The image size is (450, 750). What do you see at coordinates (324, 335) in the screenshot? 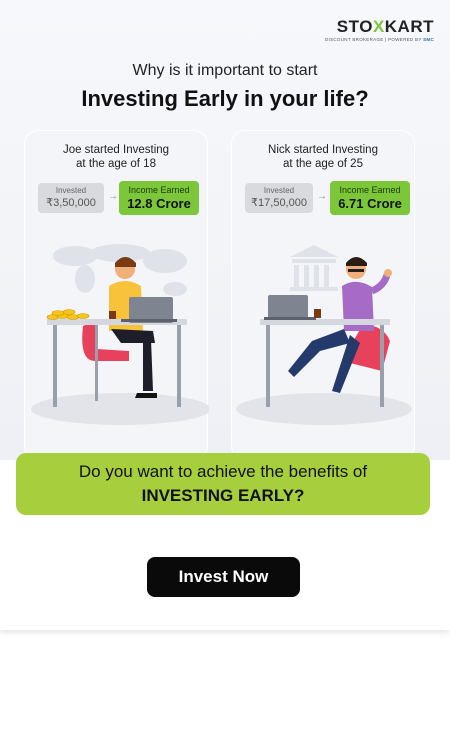
I see `nick-illustration` at bounding box center [324, 335].